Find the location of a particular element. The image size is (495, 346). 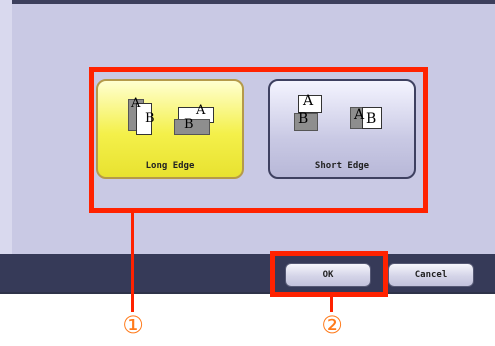

panel-left-strip is located at coordinates (6, 127).